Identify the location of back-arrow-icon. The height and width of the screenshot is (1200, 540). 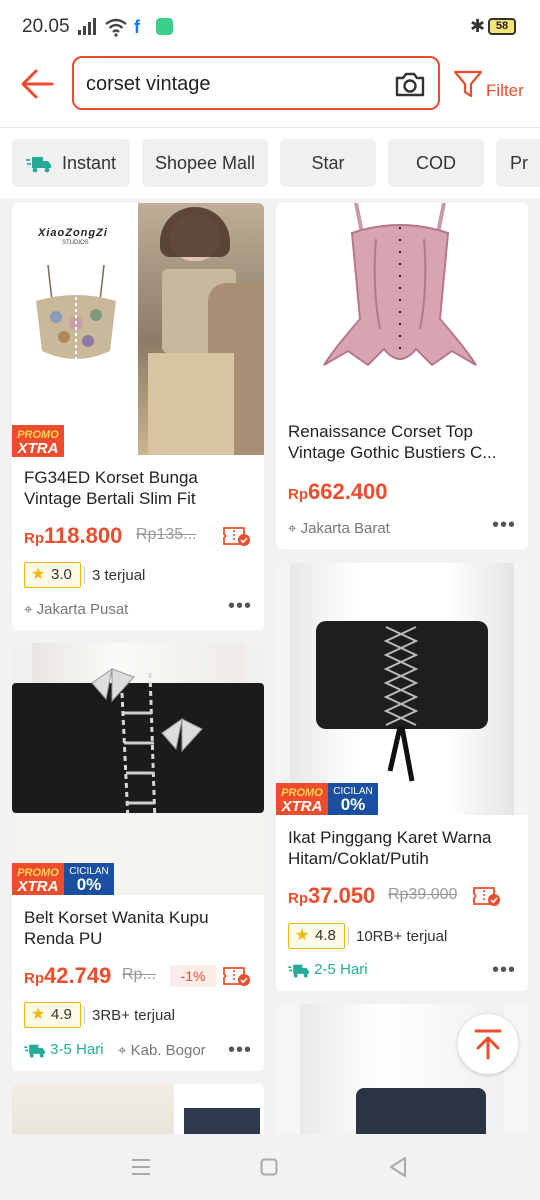
(38, 84).